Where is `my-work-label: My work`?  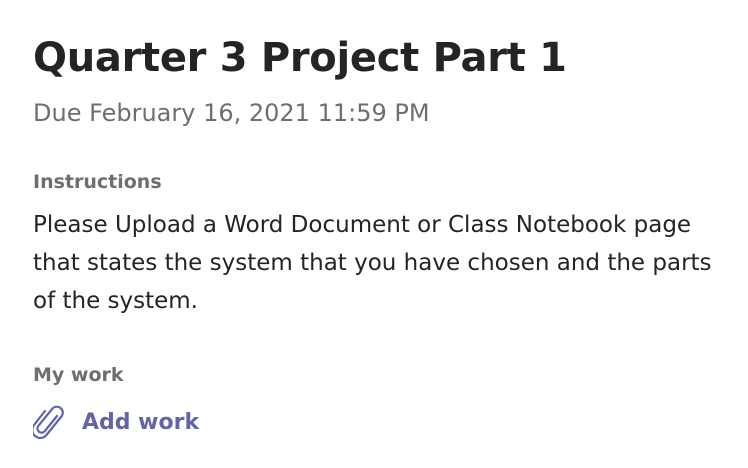 my-work-label: My work is located at coordinates (78, 375).